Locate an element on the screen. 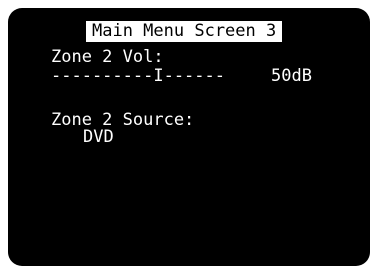 The image size is (382, 274). screen-title: Main Menu Screen 3 is located at coordinates (184, 31).